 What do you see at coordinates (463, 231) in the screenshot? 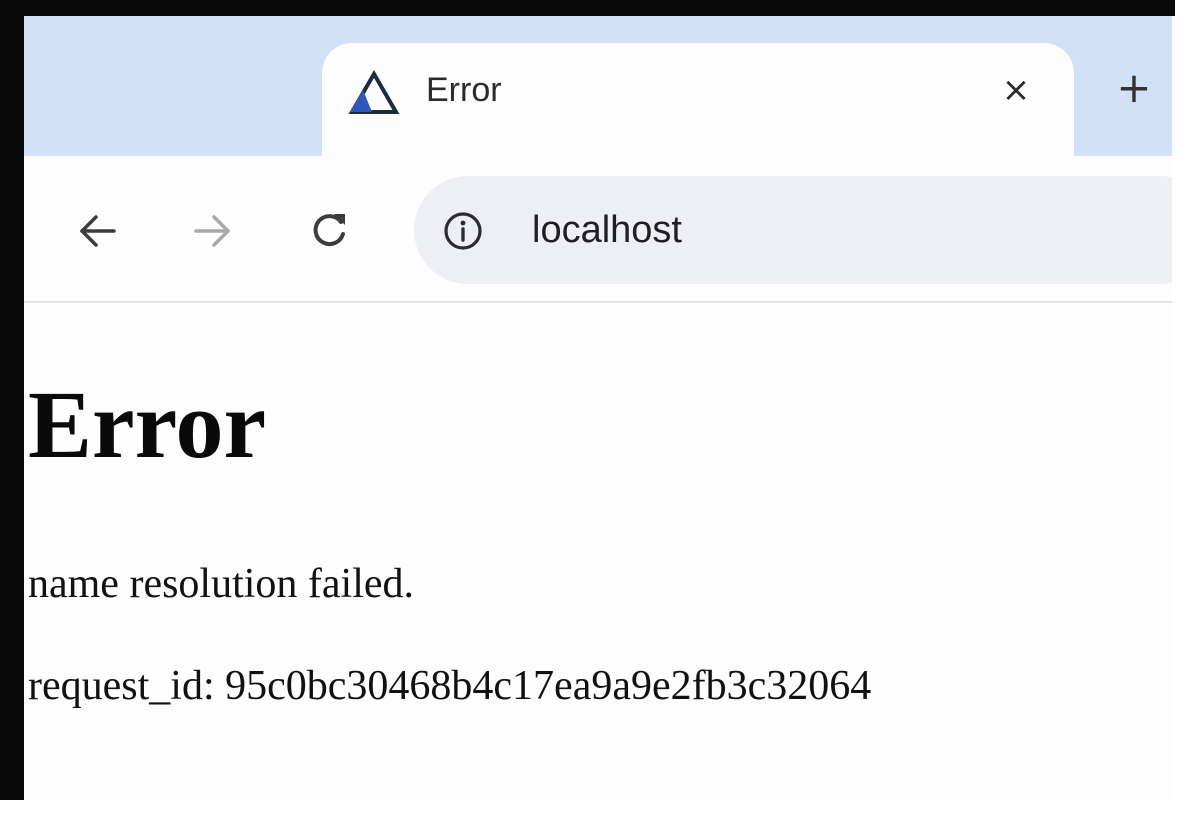
I see `info-icon` at bounding box center [463, 231].